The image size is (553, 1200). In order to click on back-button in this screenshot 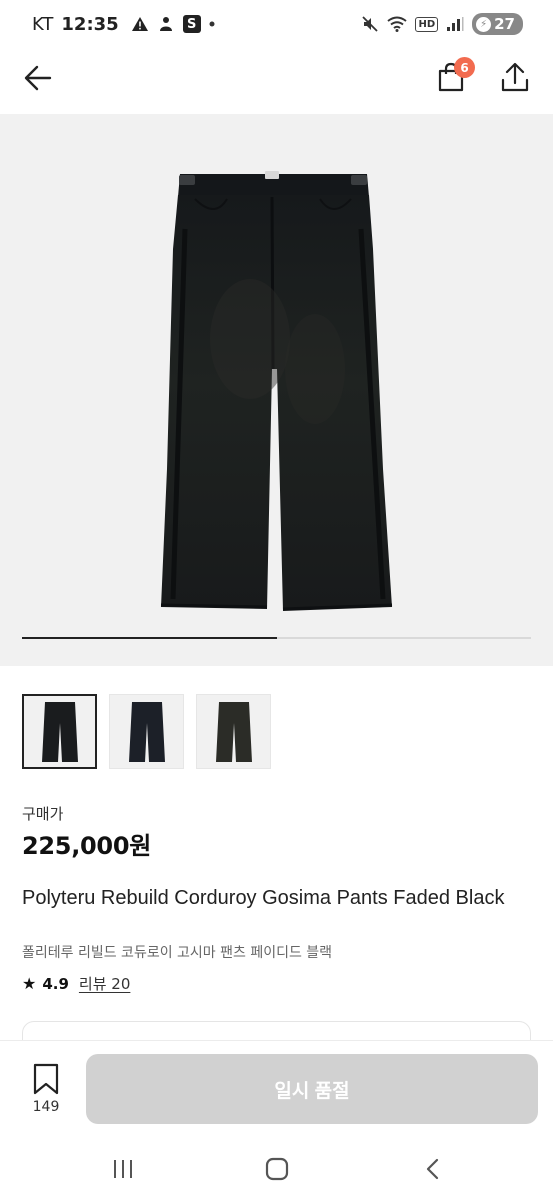, I will do `click(38, 78)`.